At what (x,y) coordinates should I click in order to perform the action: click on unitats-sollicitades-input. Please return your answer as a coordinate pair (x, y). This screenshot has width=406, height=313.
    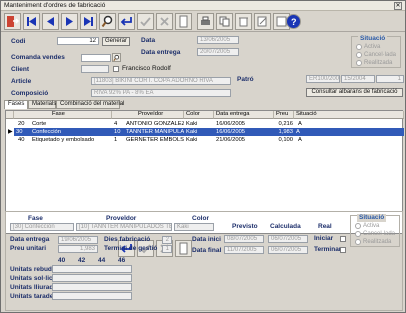
    Looking at the image, I should click on (92, 278).